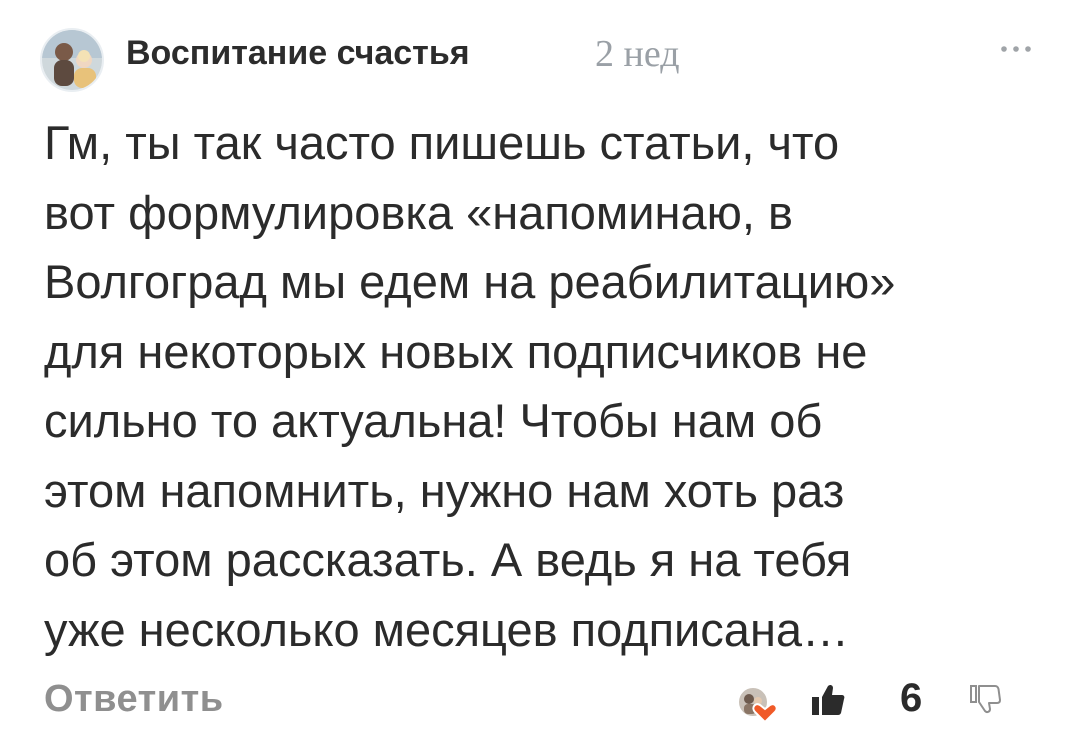  What do you see at coordinates (418, 212) in the screenshot?
I see `comment-line: вот формулировка «напоминаю, в` at bounding box center [418, 212].